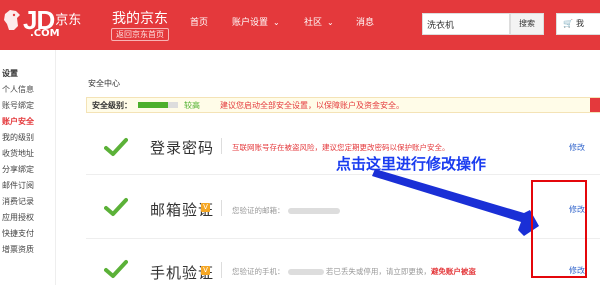 The height and width of the screenshot is (285, 600). What do you see at coordinates (104, 83) in the screenshot?
I see `page-title: 安全中心` at bounding box center [104, 83].